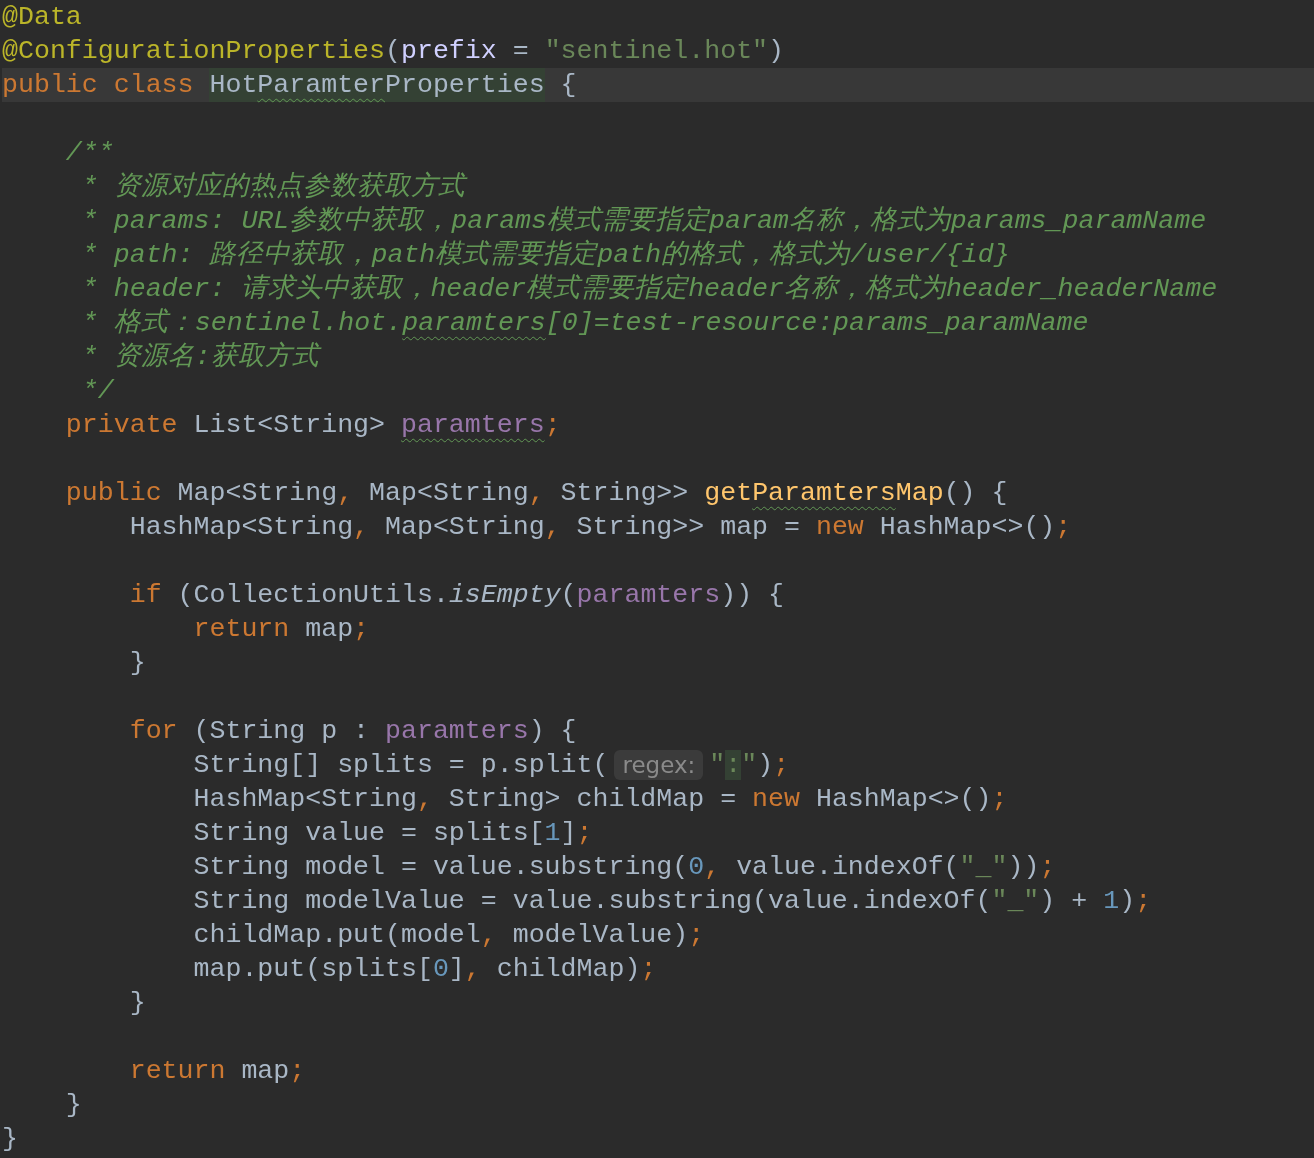 This screenshot has width=1314, height=1158. I want to click on code-text: String[] splits = p.split(, so click(400, 765).